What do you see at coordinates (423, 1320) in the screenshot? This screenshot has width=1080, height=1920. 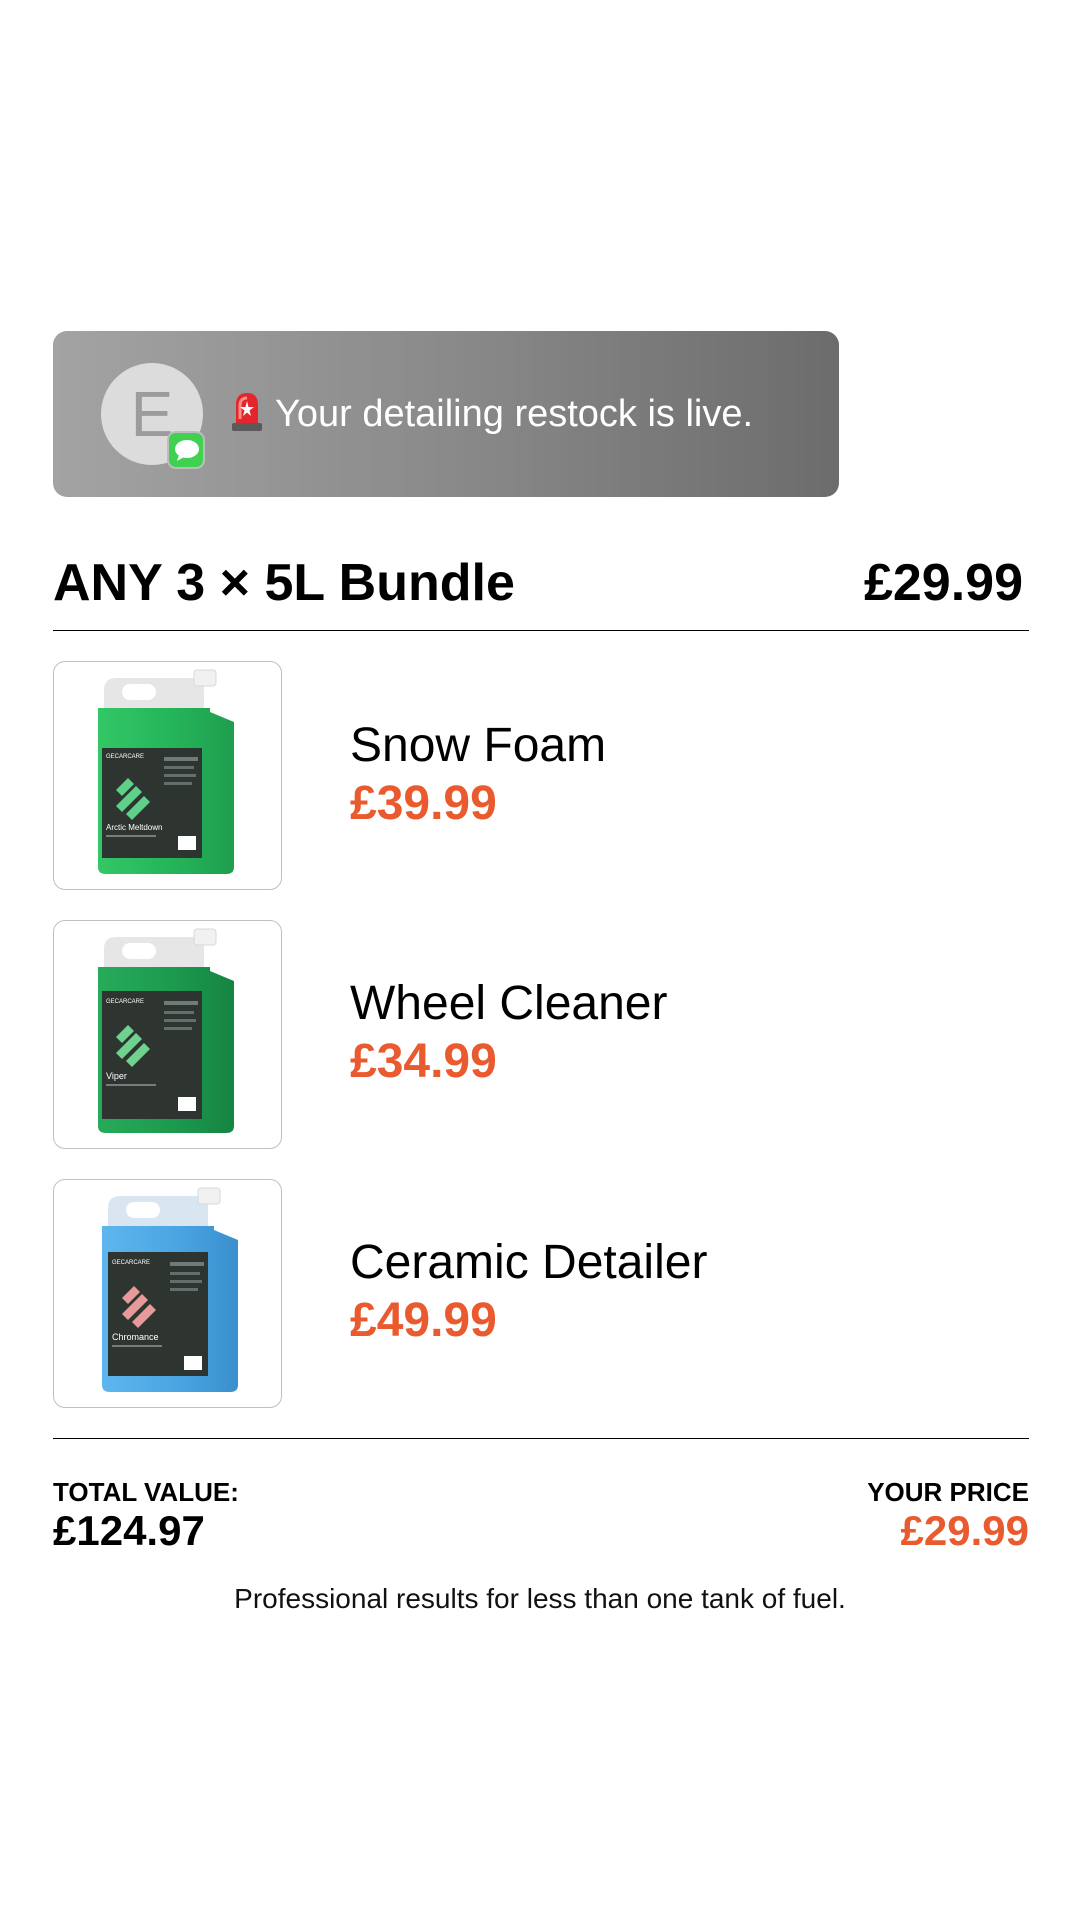 I see `product-price: £49.99` at bounding box center [423, 1320].